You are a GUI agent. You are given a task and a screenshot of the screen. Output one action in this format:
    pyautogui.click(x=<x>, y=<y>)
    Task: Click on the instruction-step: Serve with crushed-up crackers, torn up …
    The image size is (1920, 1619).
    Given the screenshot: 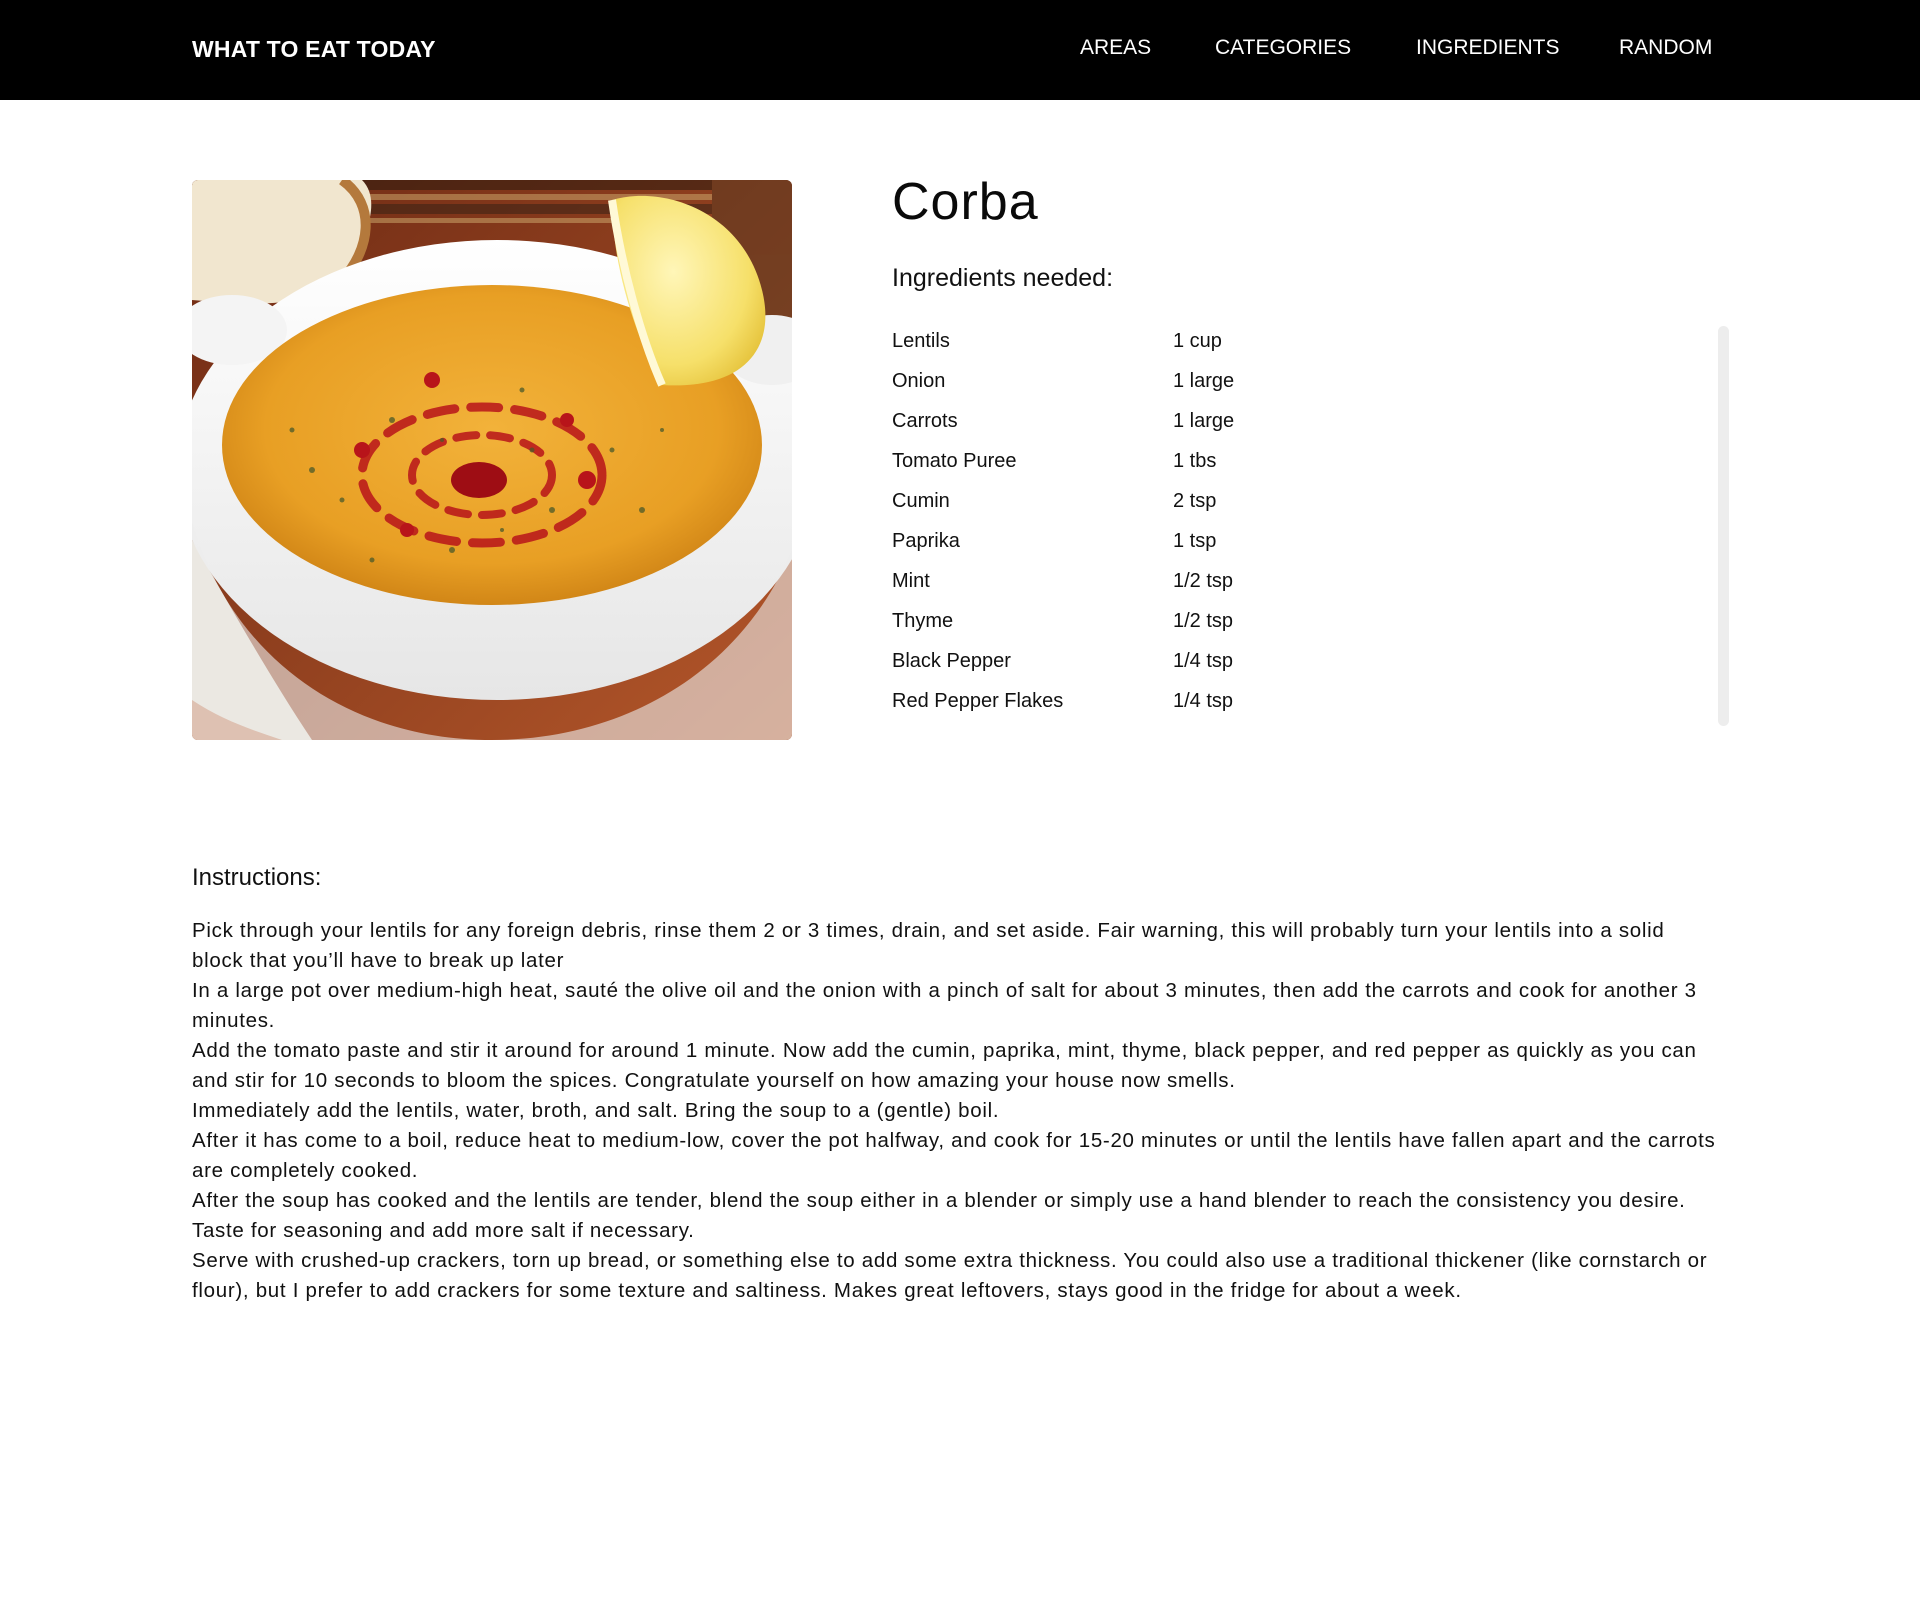 What is the action you would take?
    pyautogui.click(x=950, y=1275)
    